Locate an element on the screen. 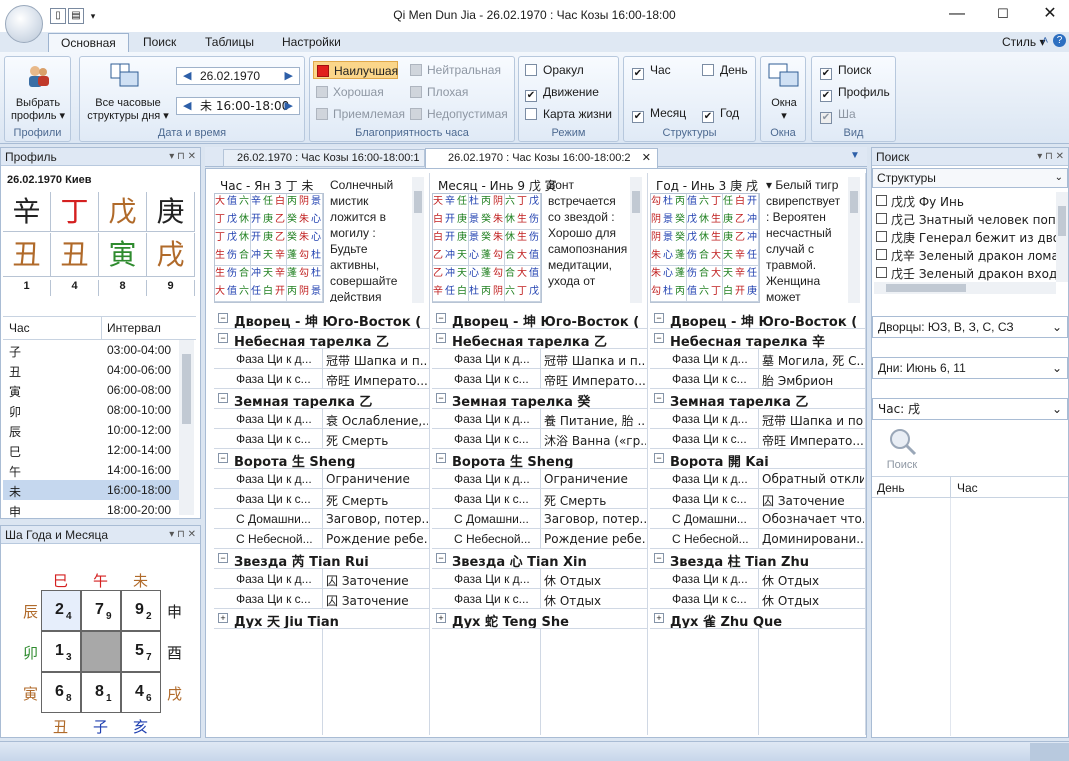 The width and height of the screenshot is (1069, 761). hour-picker: ◀ 未 16:00-18:00 ▶ is located at coordinates (238, 106).